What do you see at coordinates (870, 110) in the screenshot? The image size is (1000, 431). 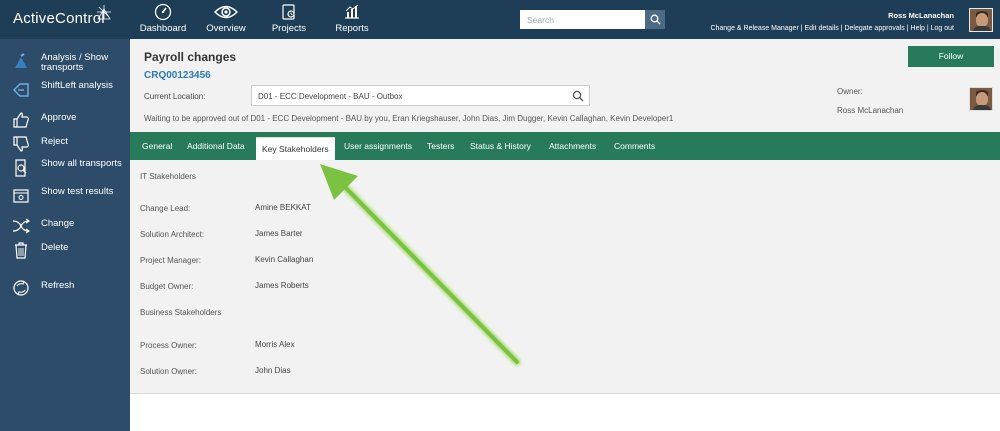 I see `owner-name: Ross McLanachan` at bounding box center [870, 110].